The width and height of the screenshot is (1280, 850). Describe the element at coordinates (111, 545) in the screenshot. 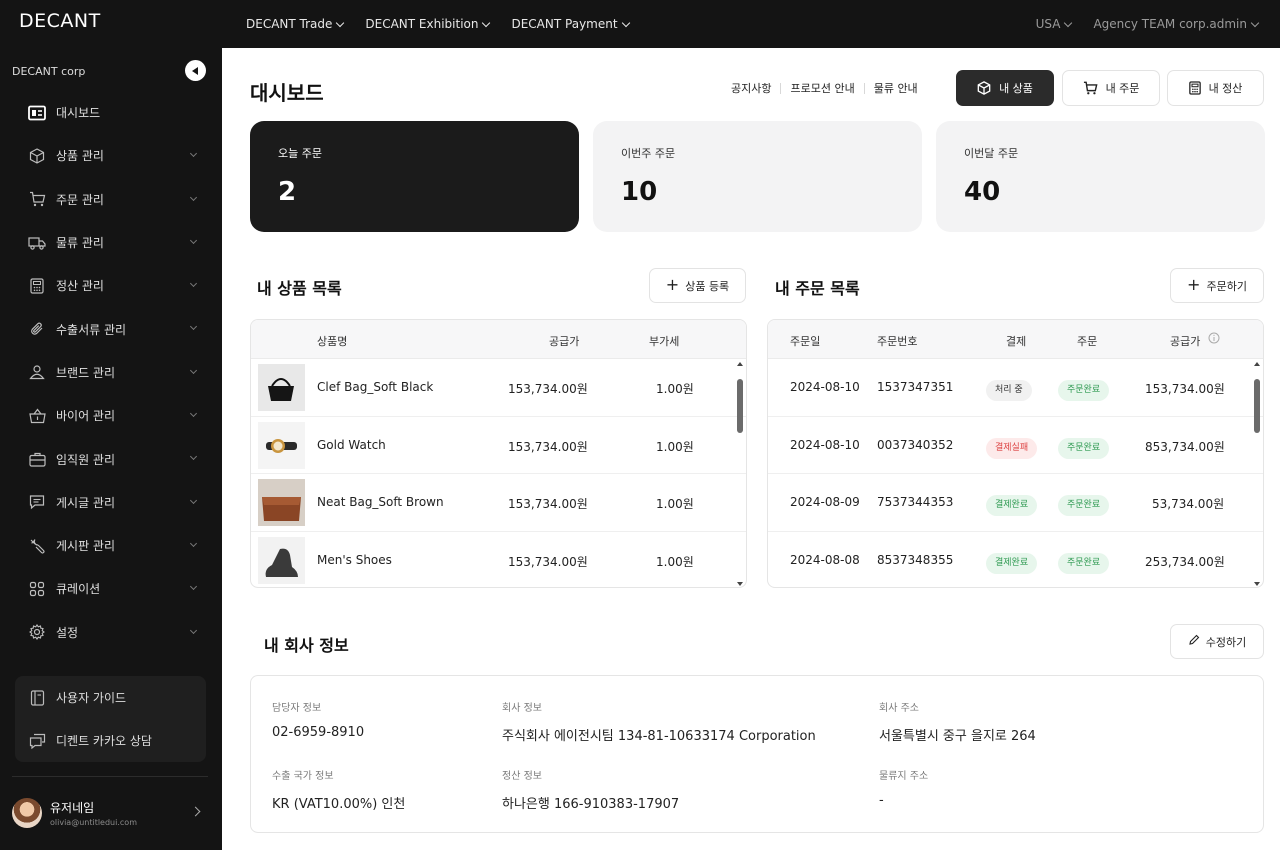

I see `sidebar-item-boards: 게시판 관리` at that location.